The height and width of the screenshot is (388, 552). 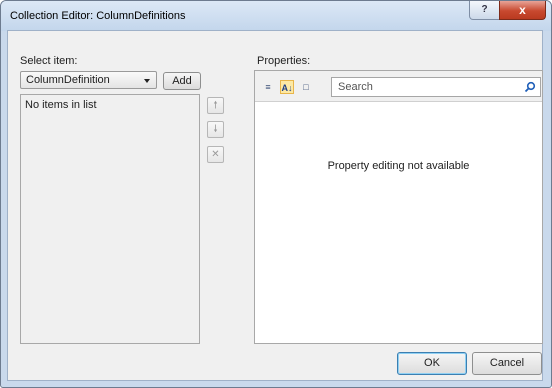 What do you see at coordinates (484, 10) in the screenshot?
I see `help-button: ?` at bounding box center [484, 10].